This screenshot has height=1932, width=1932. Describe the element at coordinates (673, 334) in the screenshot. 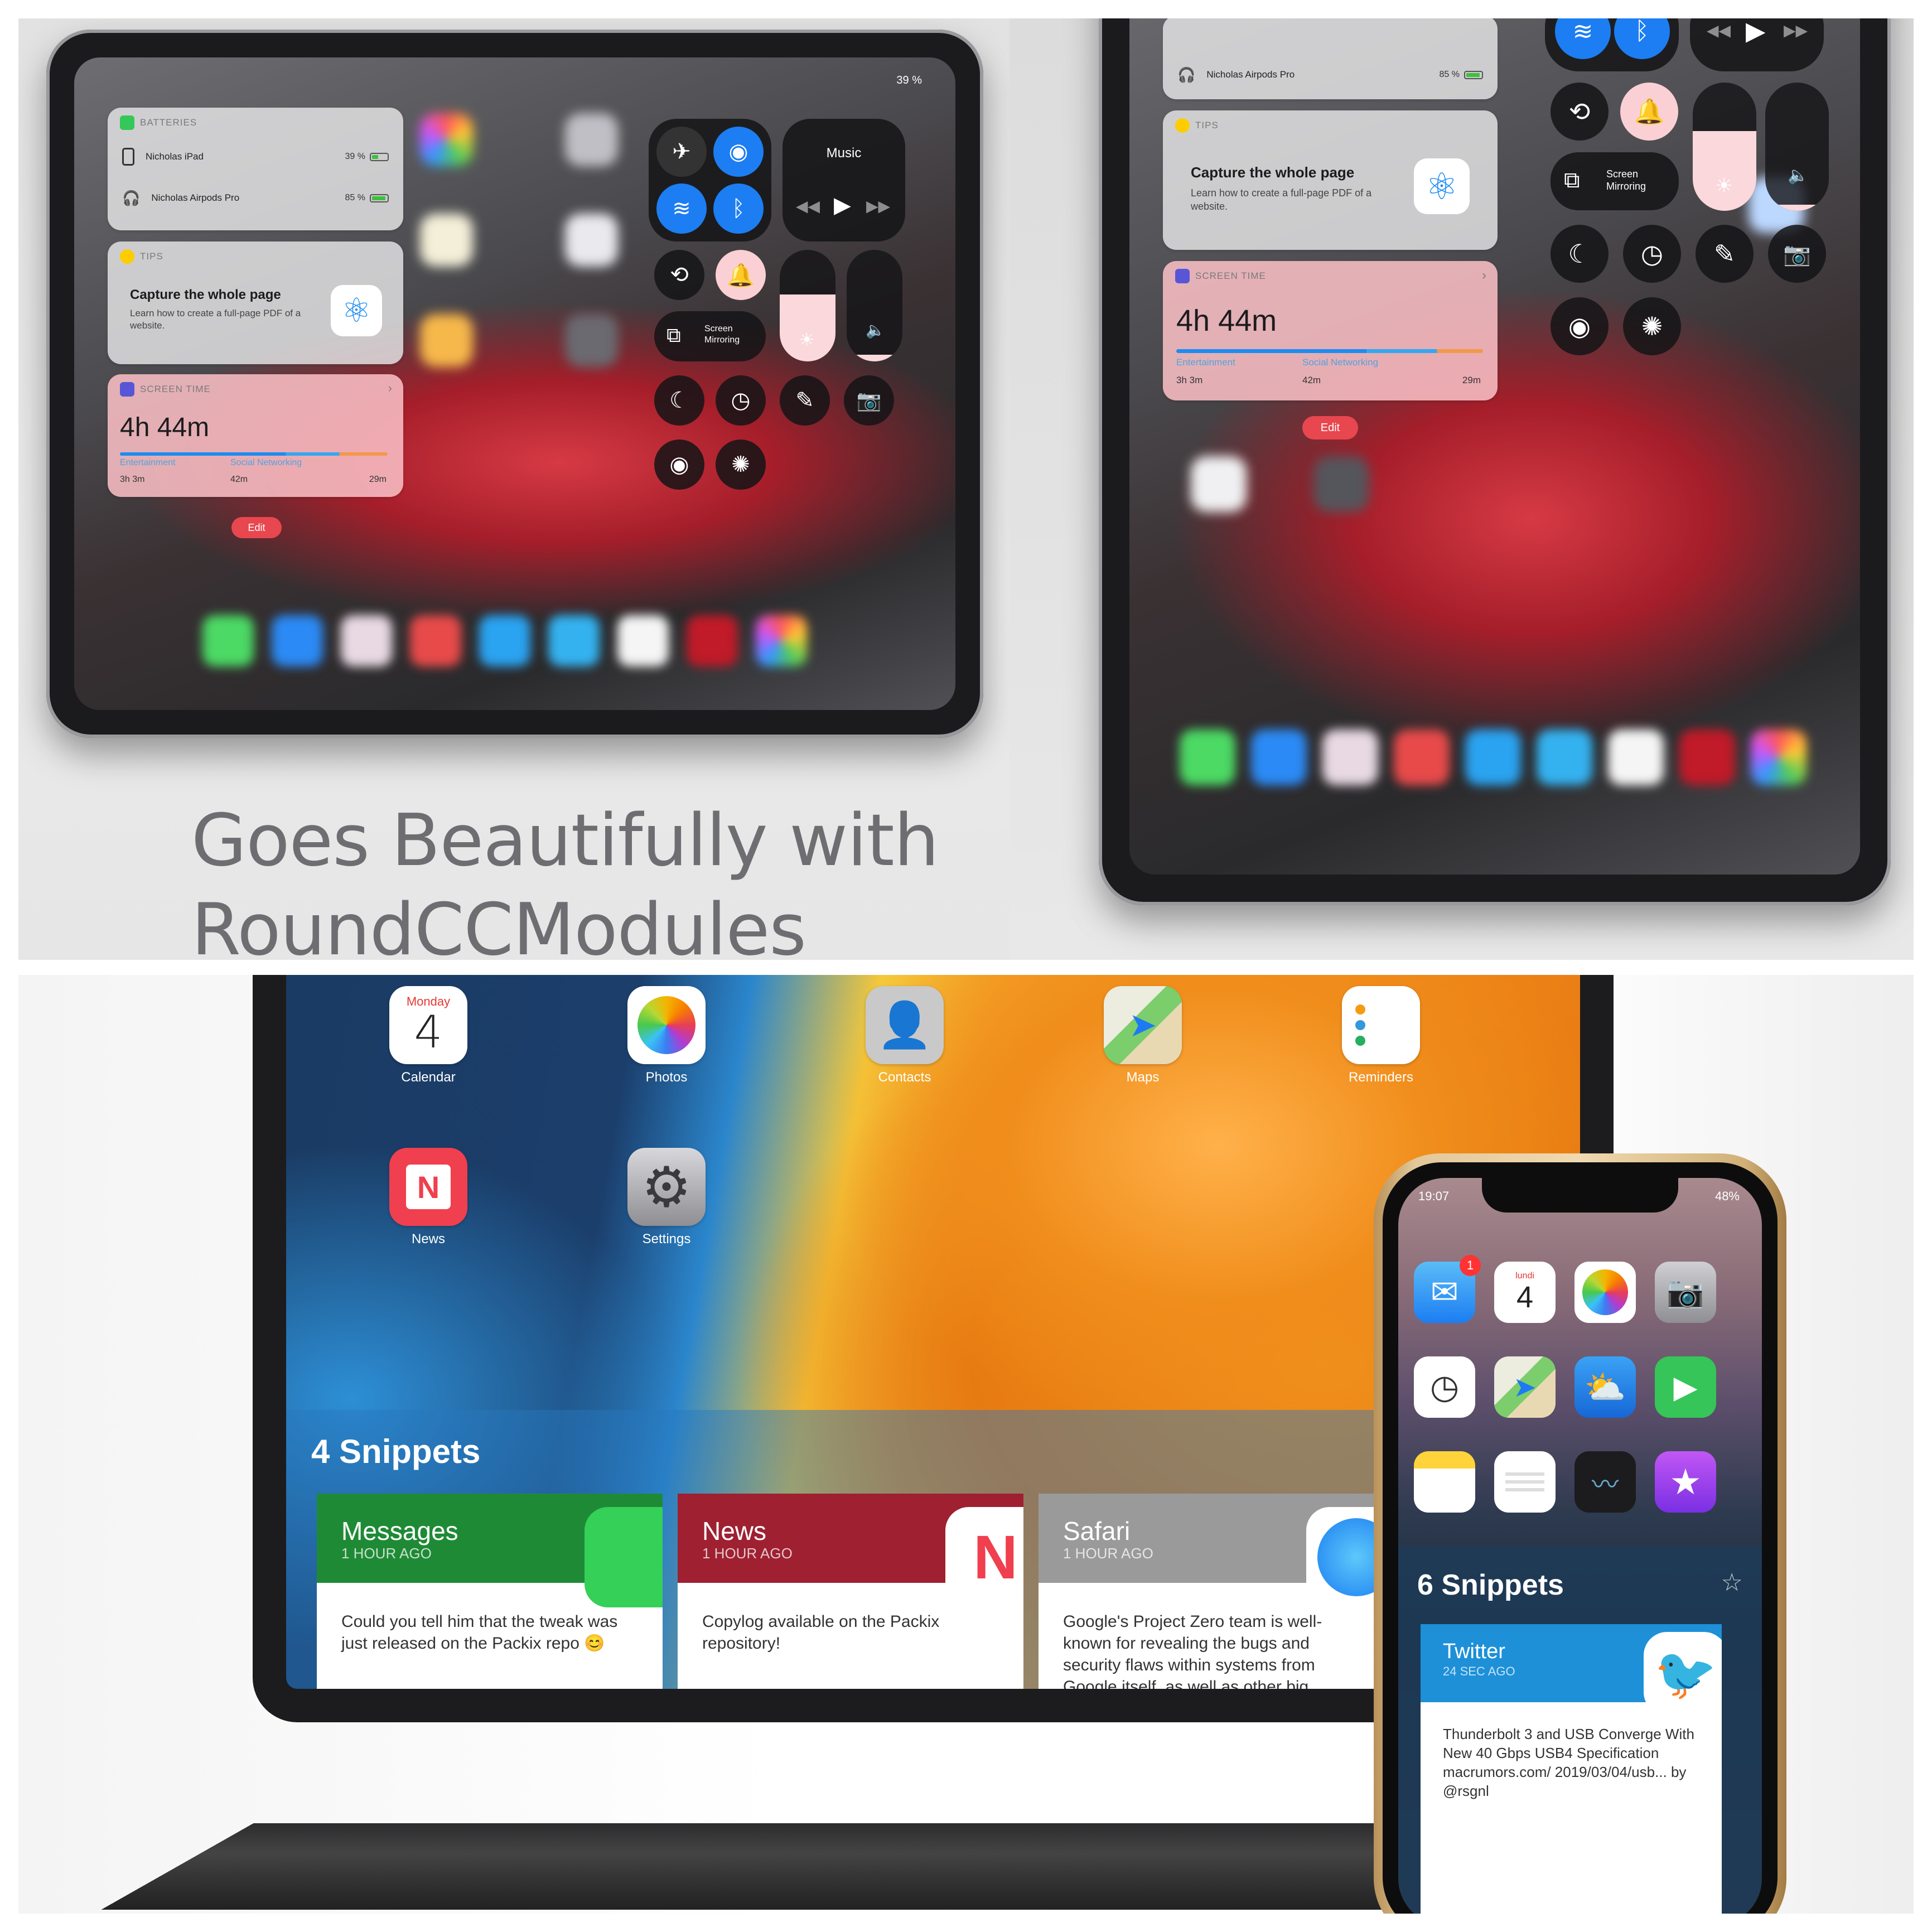

I see `screen-mirroring-icon: ⧉` at that location.